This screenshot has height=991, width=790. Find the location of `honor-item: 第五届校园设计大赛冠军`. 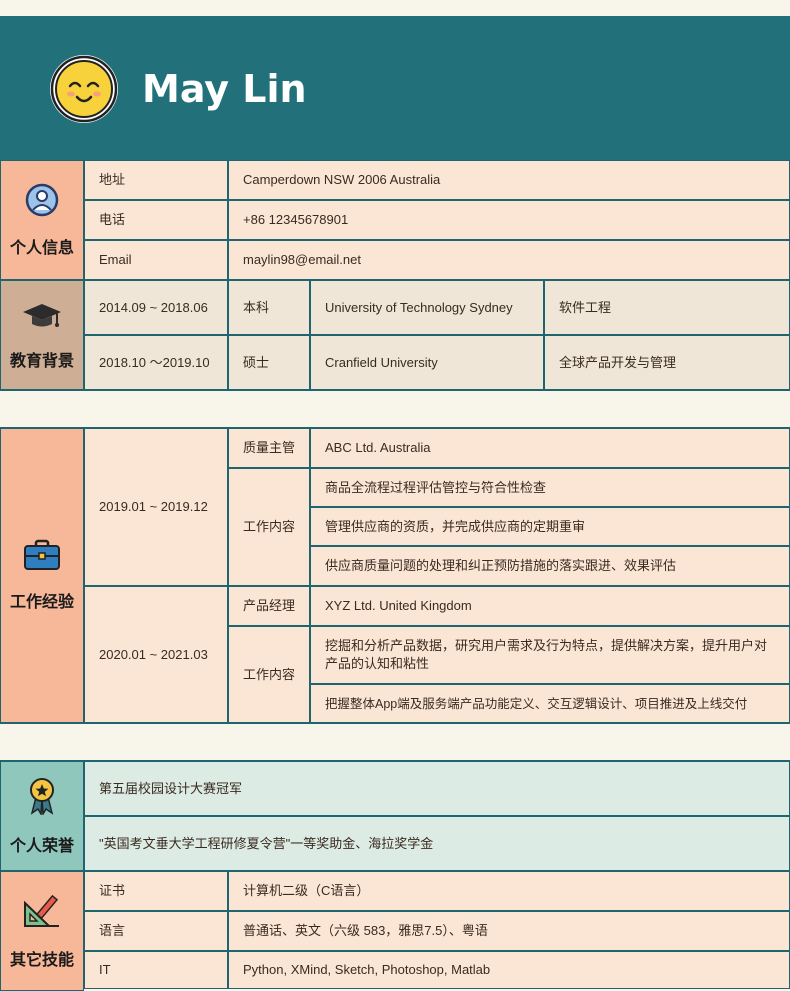

honor-item: 第五届校园设计大赛冠军 is located at coordinates (437, 788).